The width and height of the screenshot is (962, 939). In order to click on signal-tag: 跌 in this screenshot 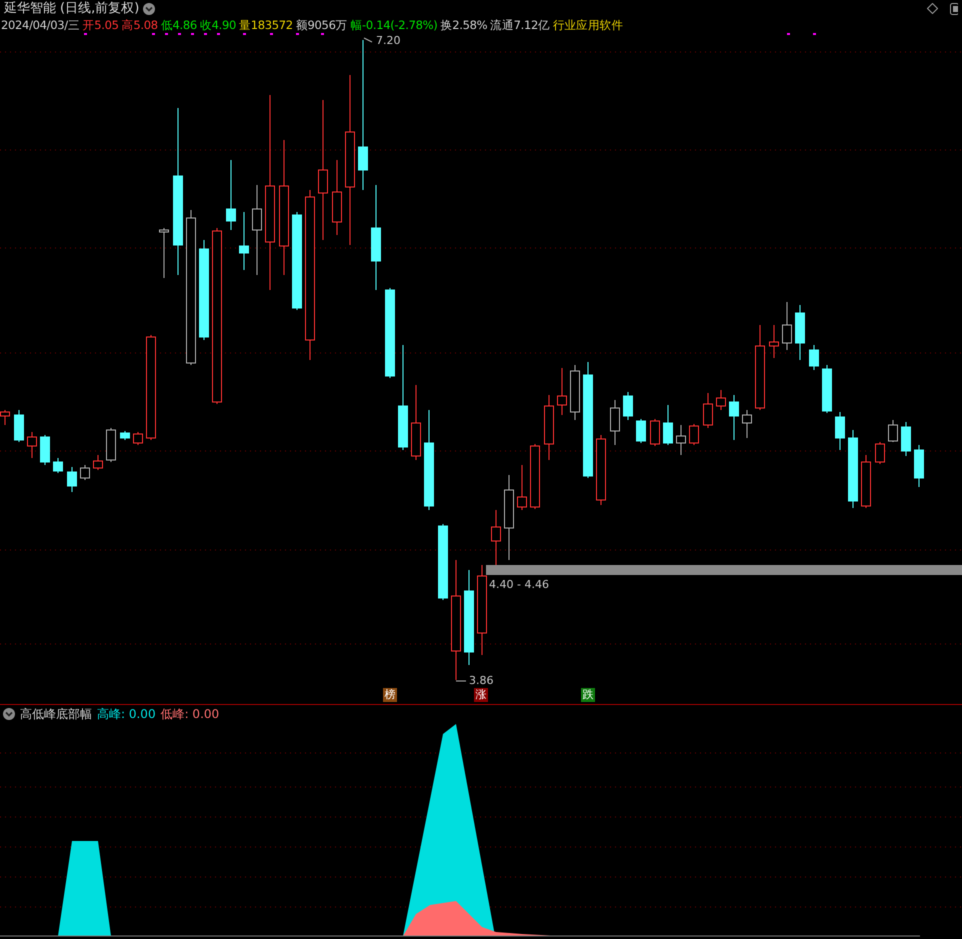, I will do `click(588, 695)`.